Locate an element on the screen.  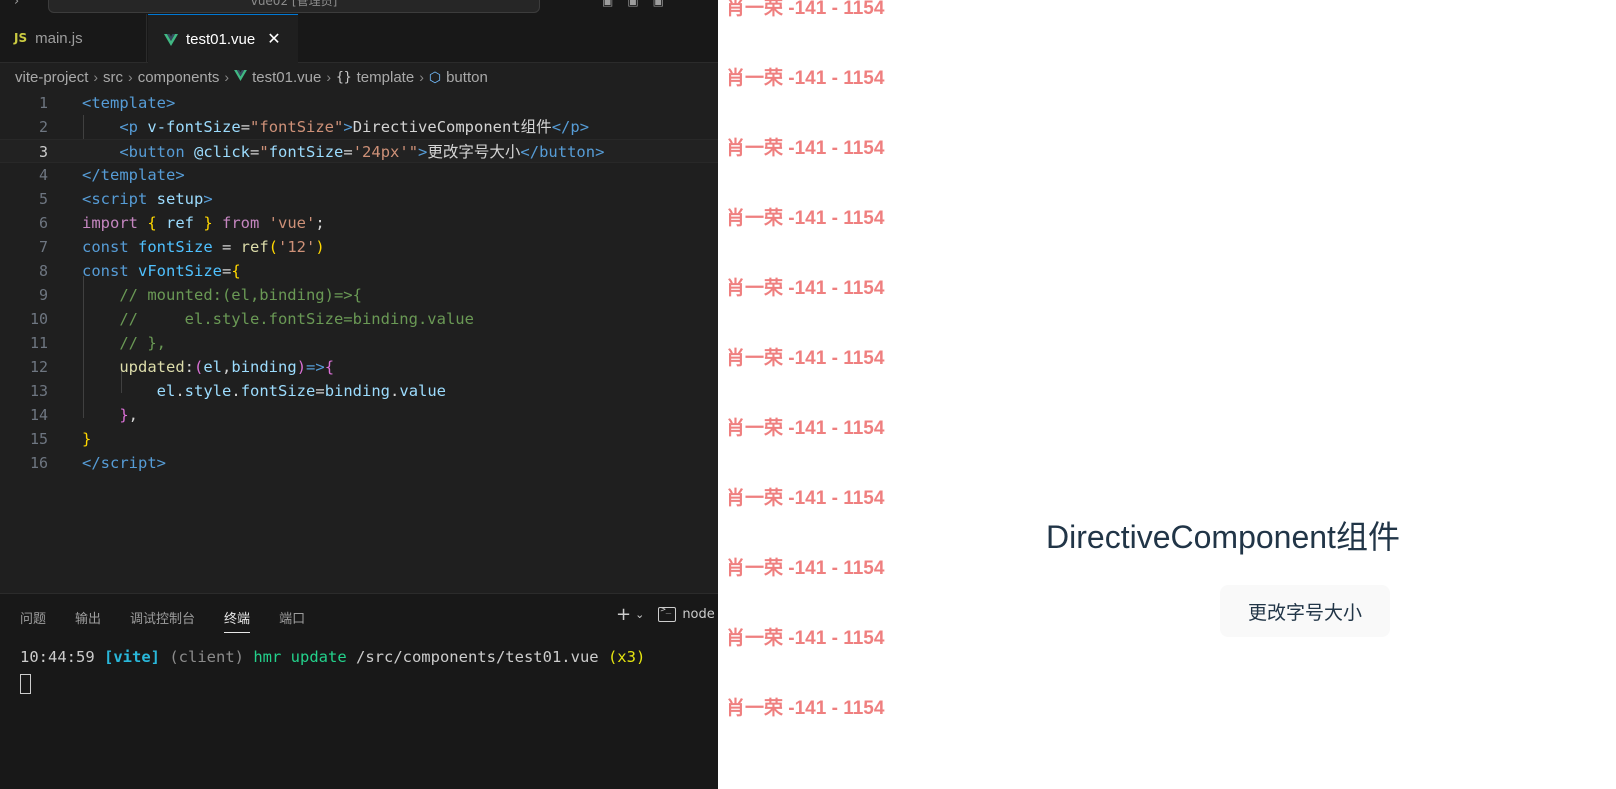
tab-ports: 端口 is located at coordinates (292, 620).